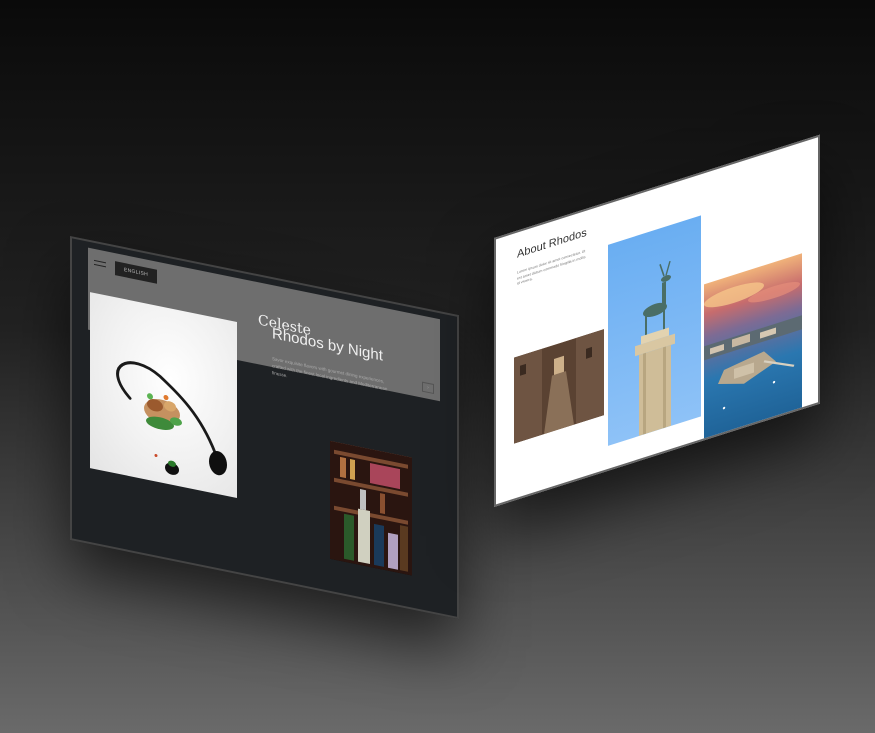 The height and width of the screenshot is (733, 875). What do you see at coordinates (559, 386) in the screenshot?
I see `old-town-street-image` at bounding box center [559, 386].